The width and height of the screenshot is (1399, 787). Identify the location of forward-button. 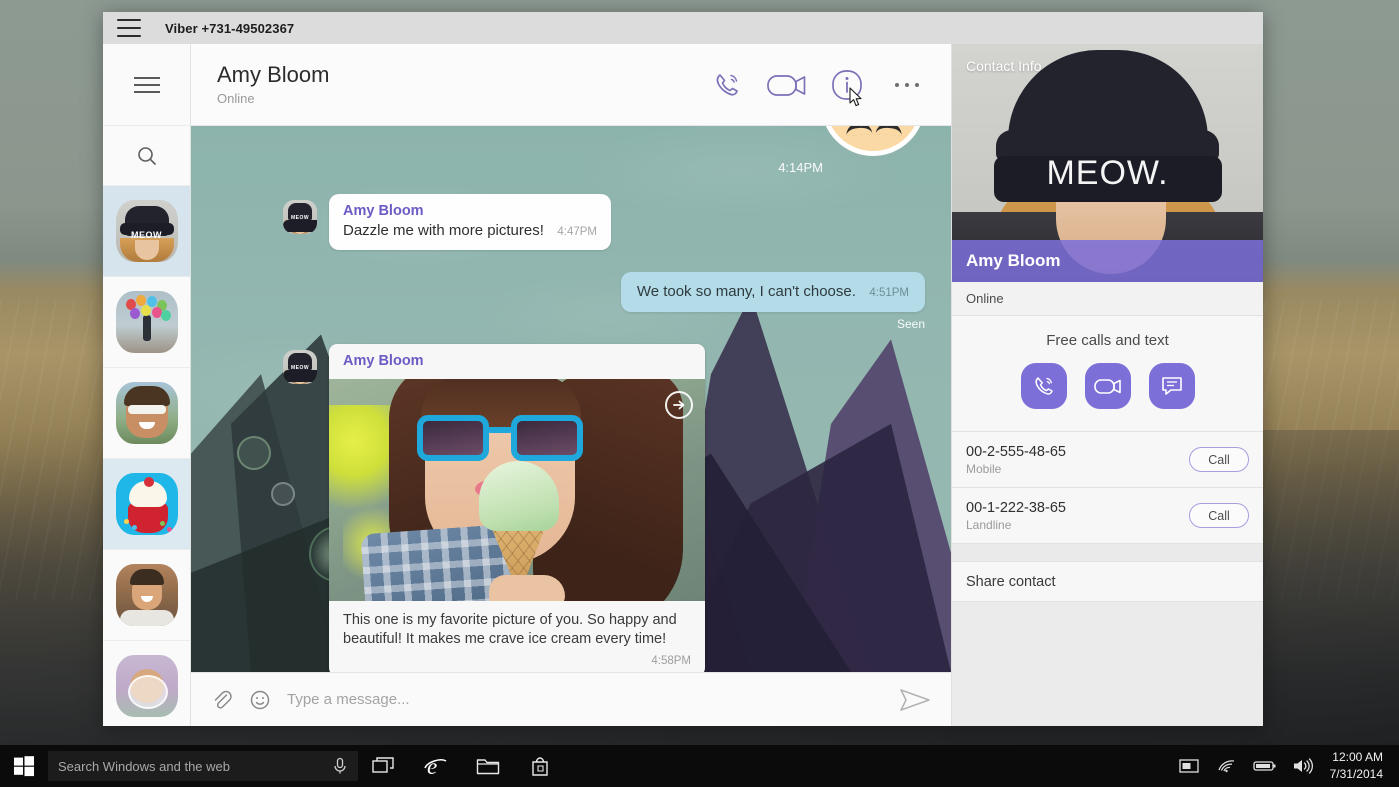
(679, 405).